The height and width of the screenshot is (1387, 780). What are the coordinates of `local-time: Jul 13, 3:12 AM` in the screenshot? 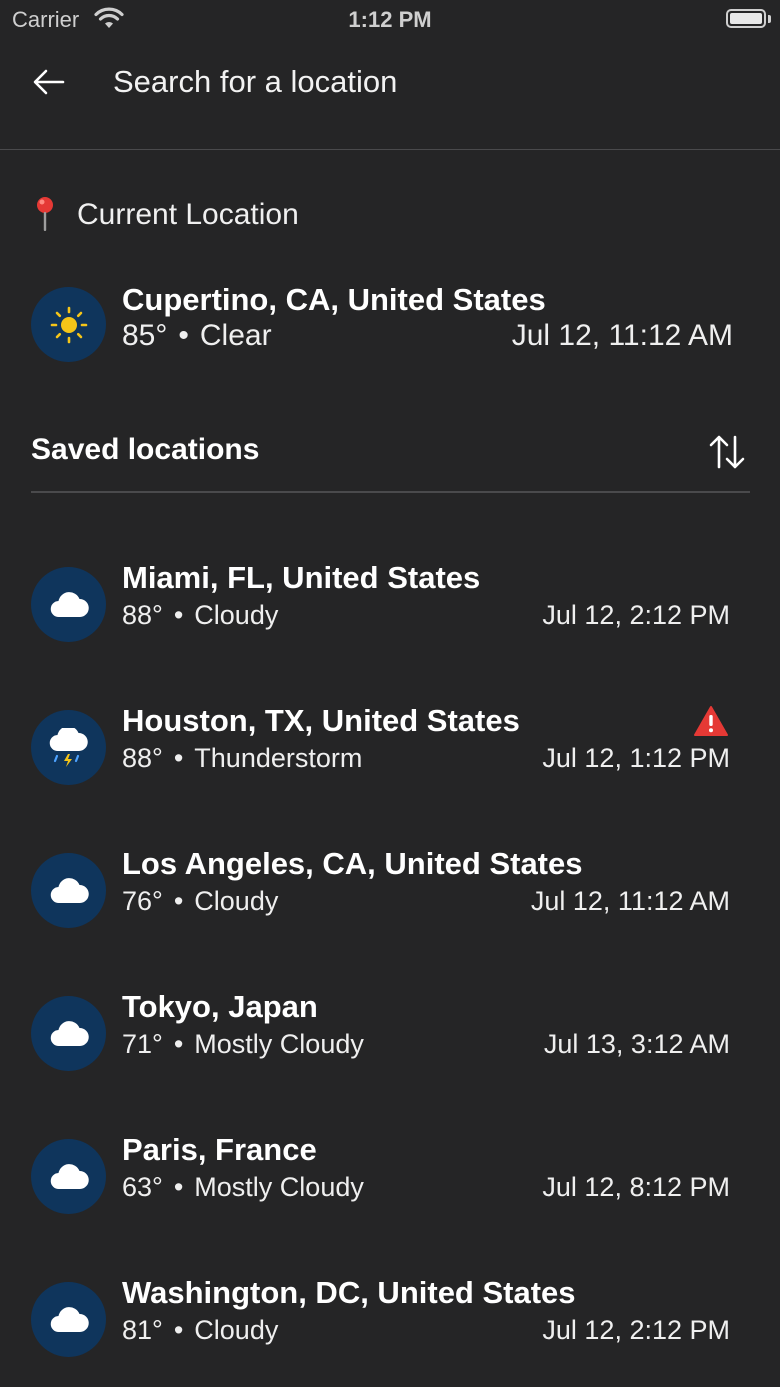 It's located at (636, 1044).